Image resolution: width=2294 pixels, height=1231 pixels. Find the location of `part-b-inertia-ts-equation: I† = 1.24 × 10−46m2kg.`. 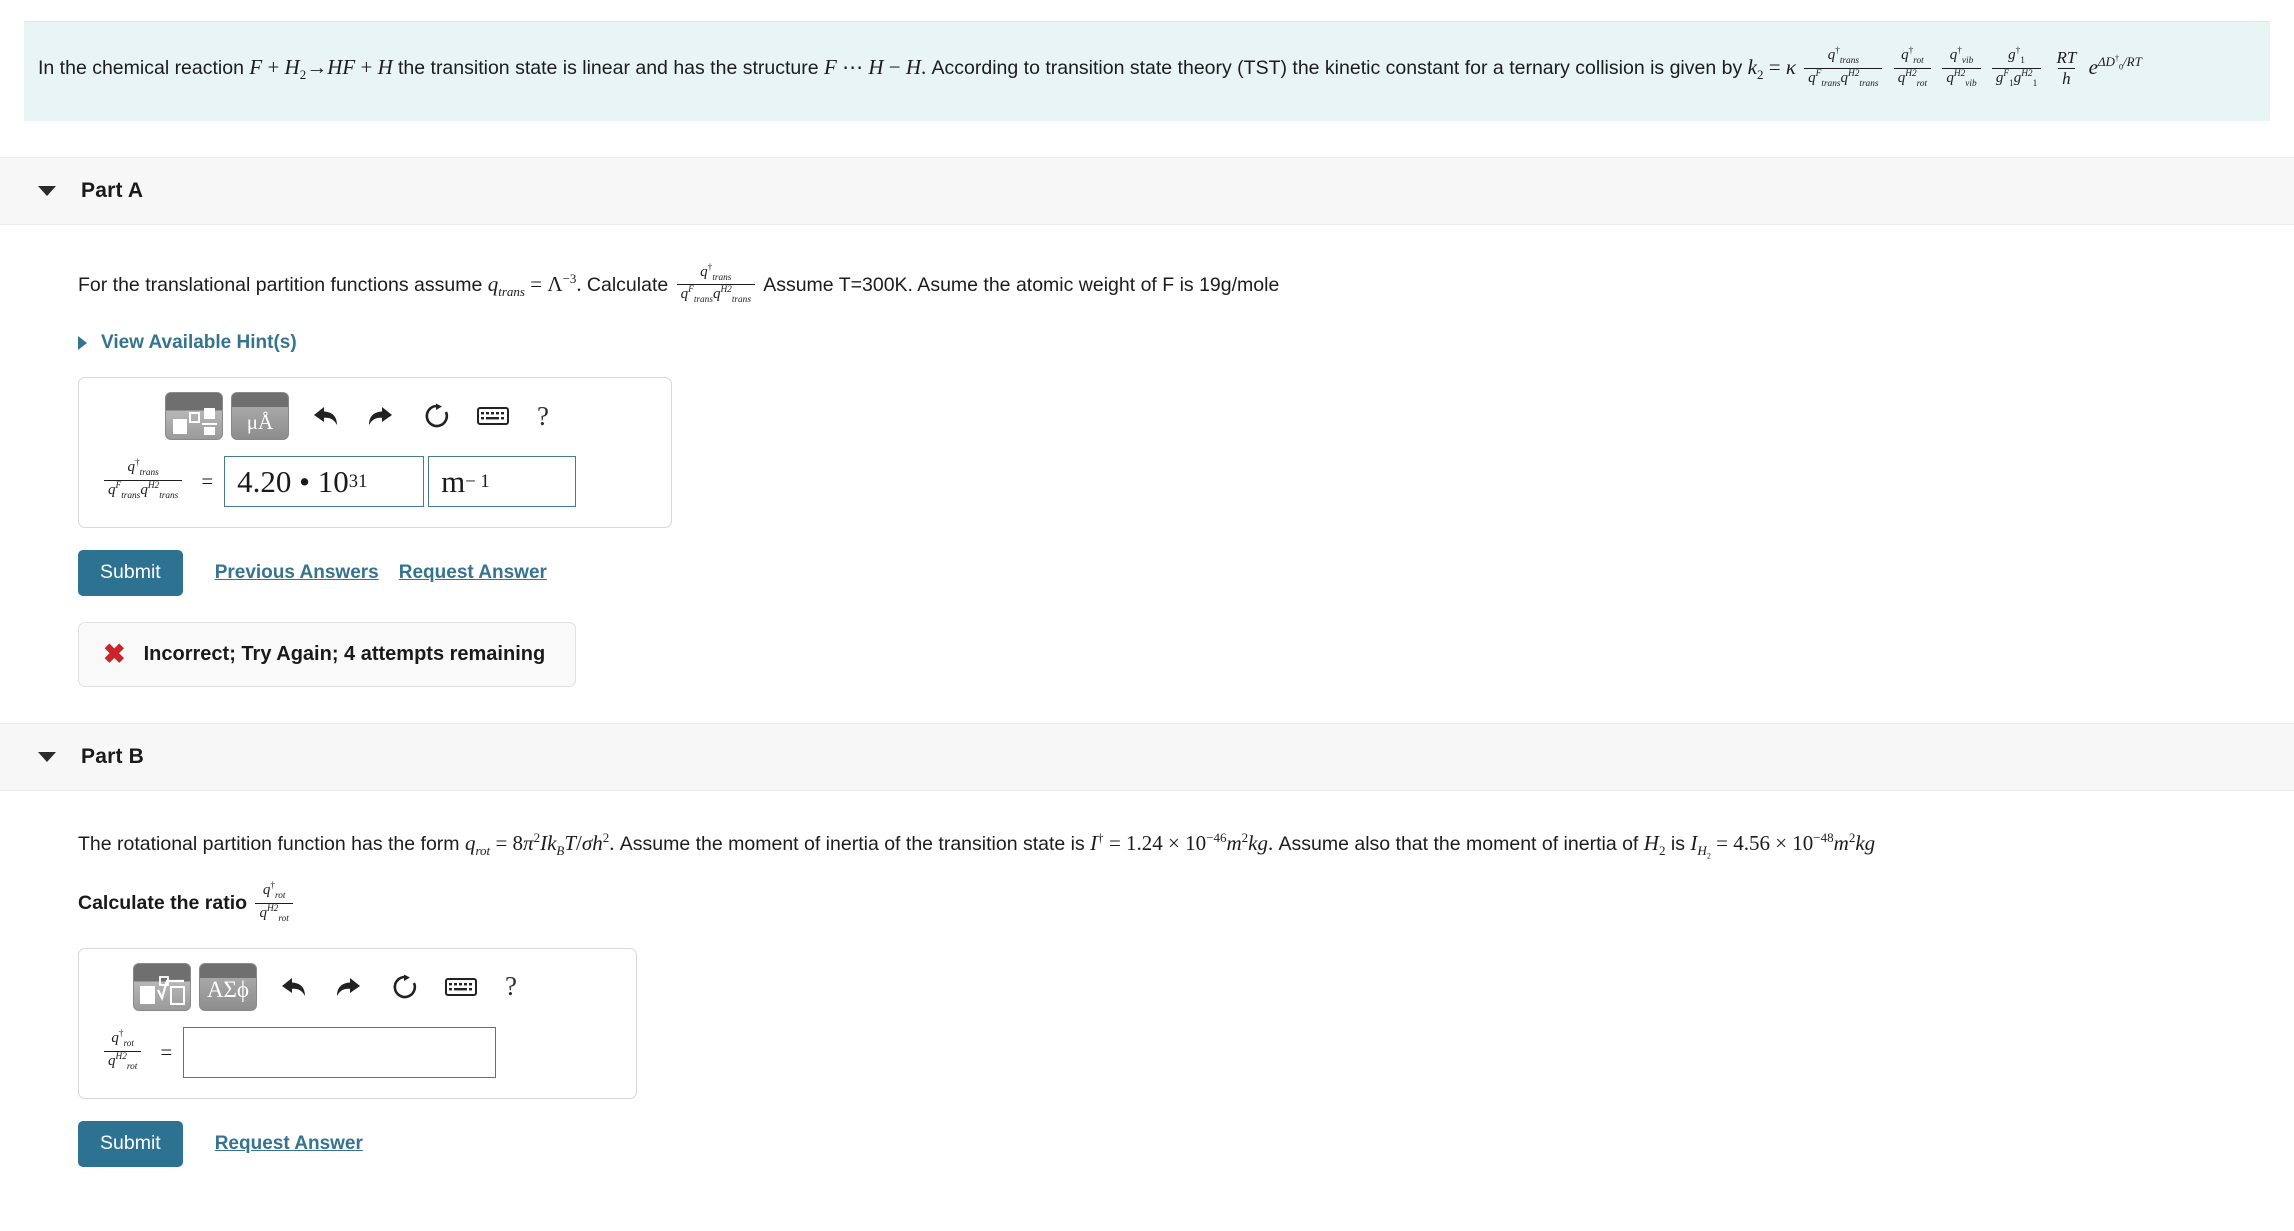

part-b-inertia-ts-equation: I† = 1.24 × 10−46m2kg. is located at coordinates (1184, 842).